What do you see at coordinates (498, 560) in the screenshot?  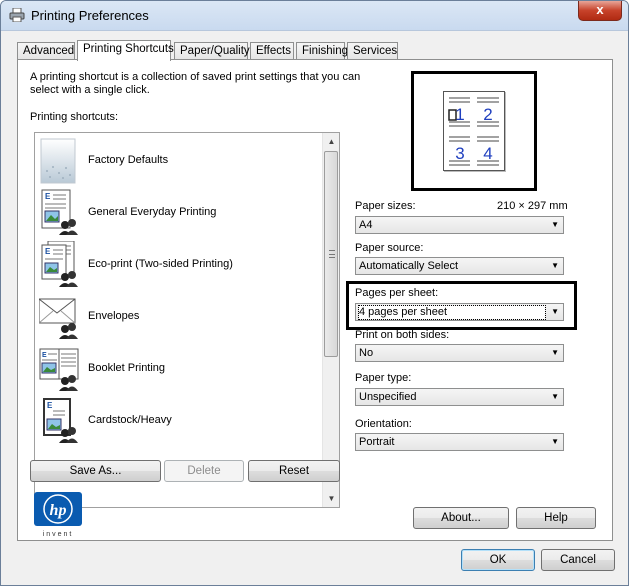 I see `ok-button: OK` at bounding box center [498, 560].